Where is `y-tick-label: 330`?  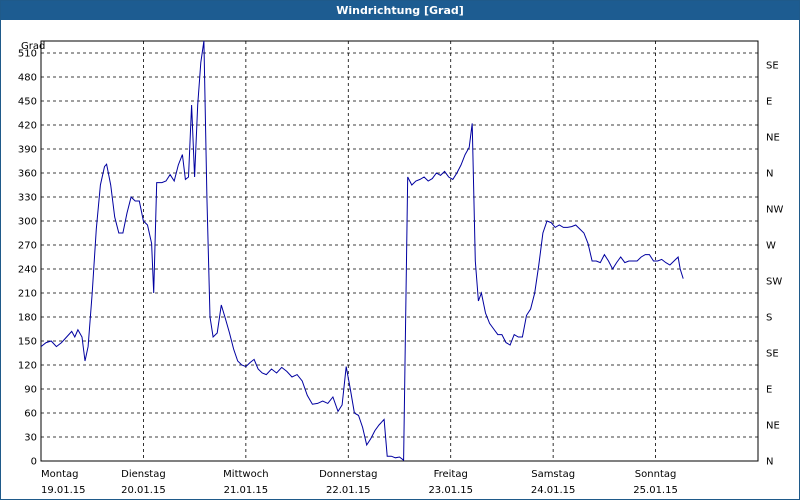
y-tick-label: 330 is located at coordinates (27, 198).